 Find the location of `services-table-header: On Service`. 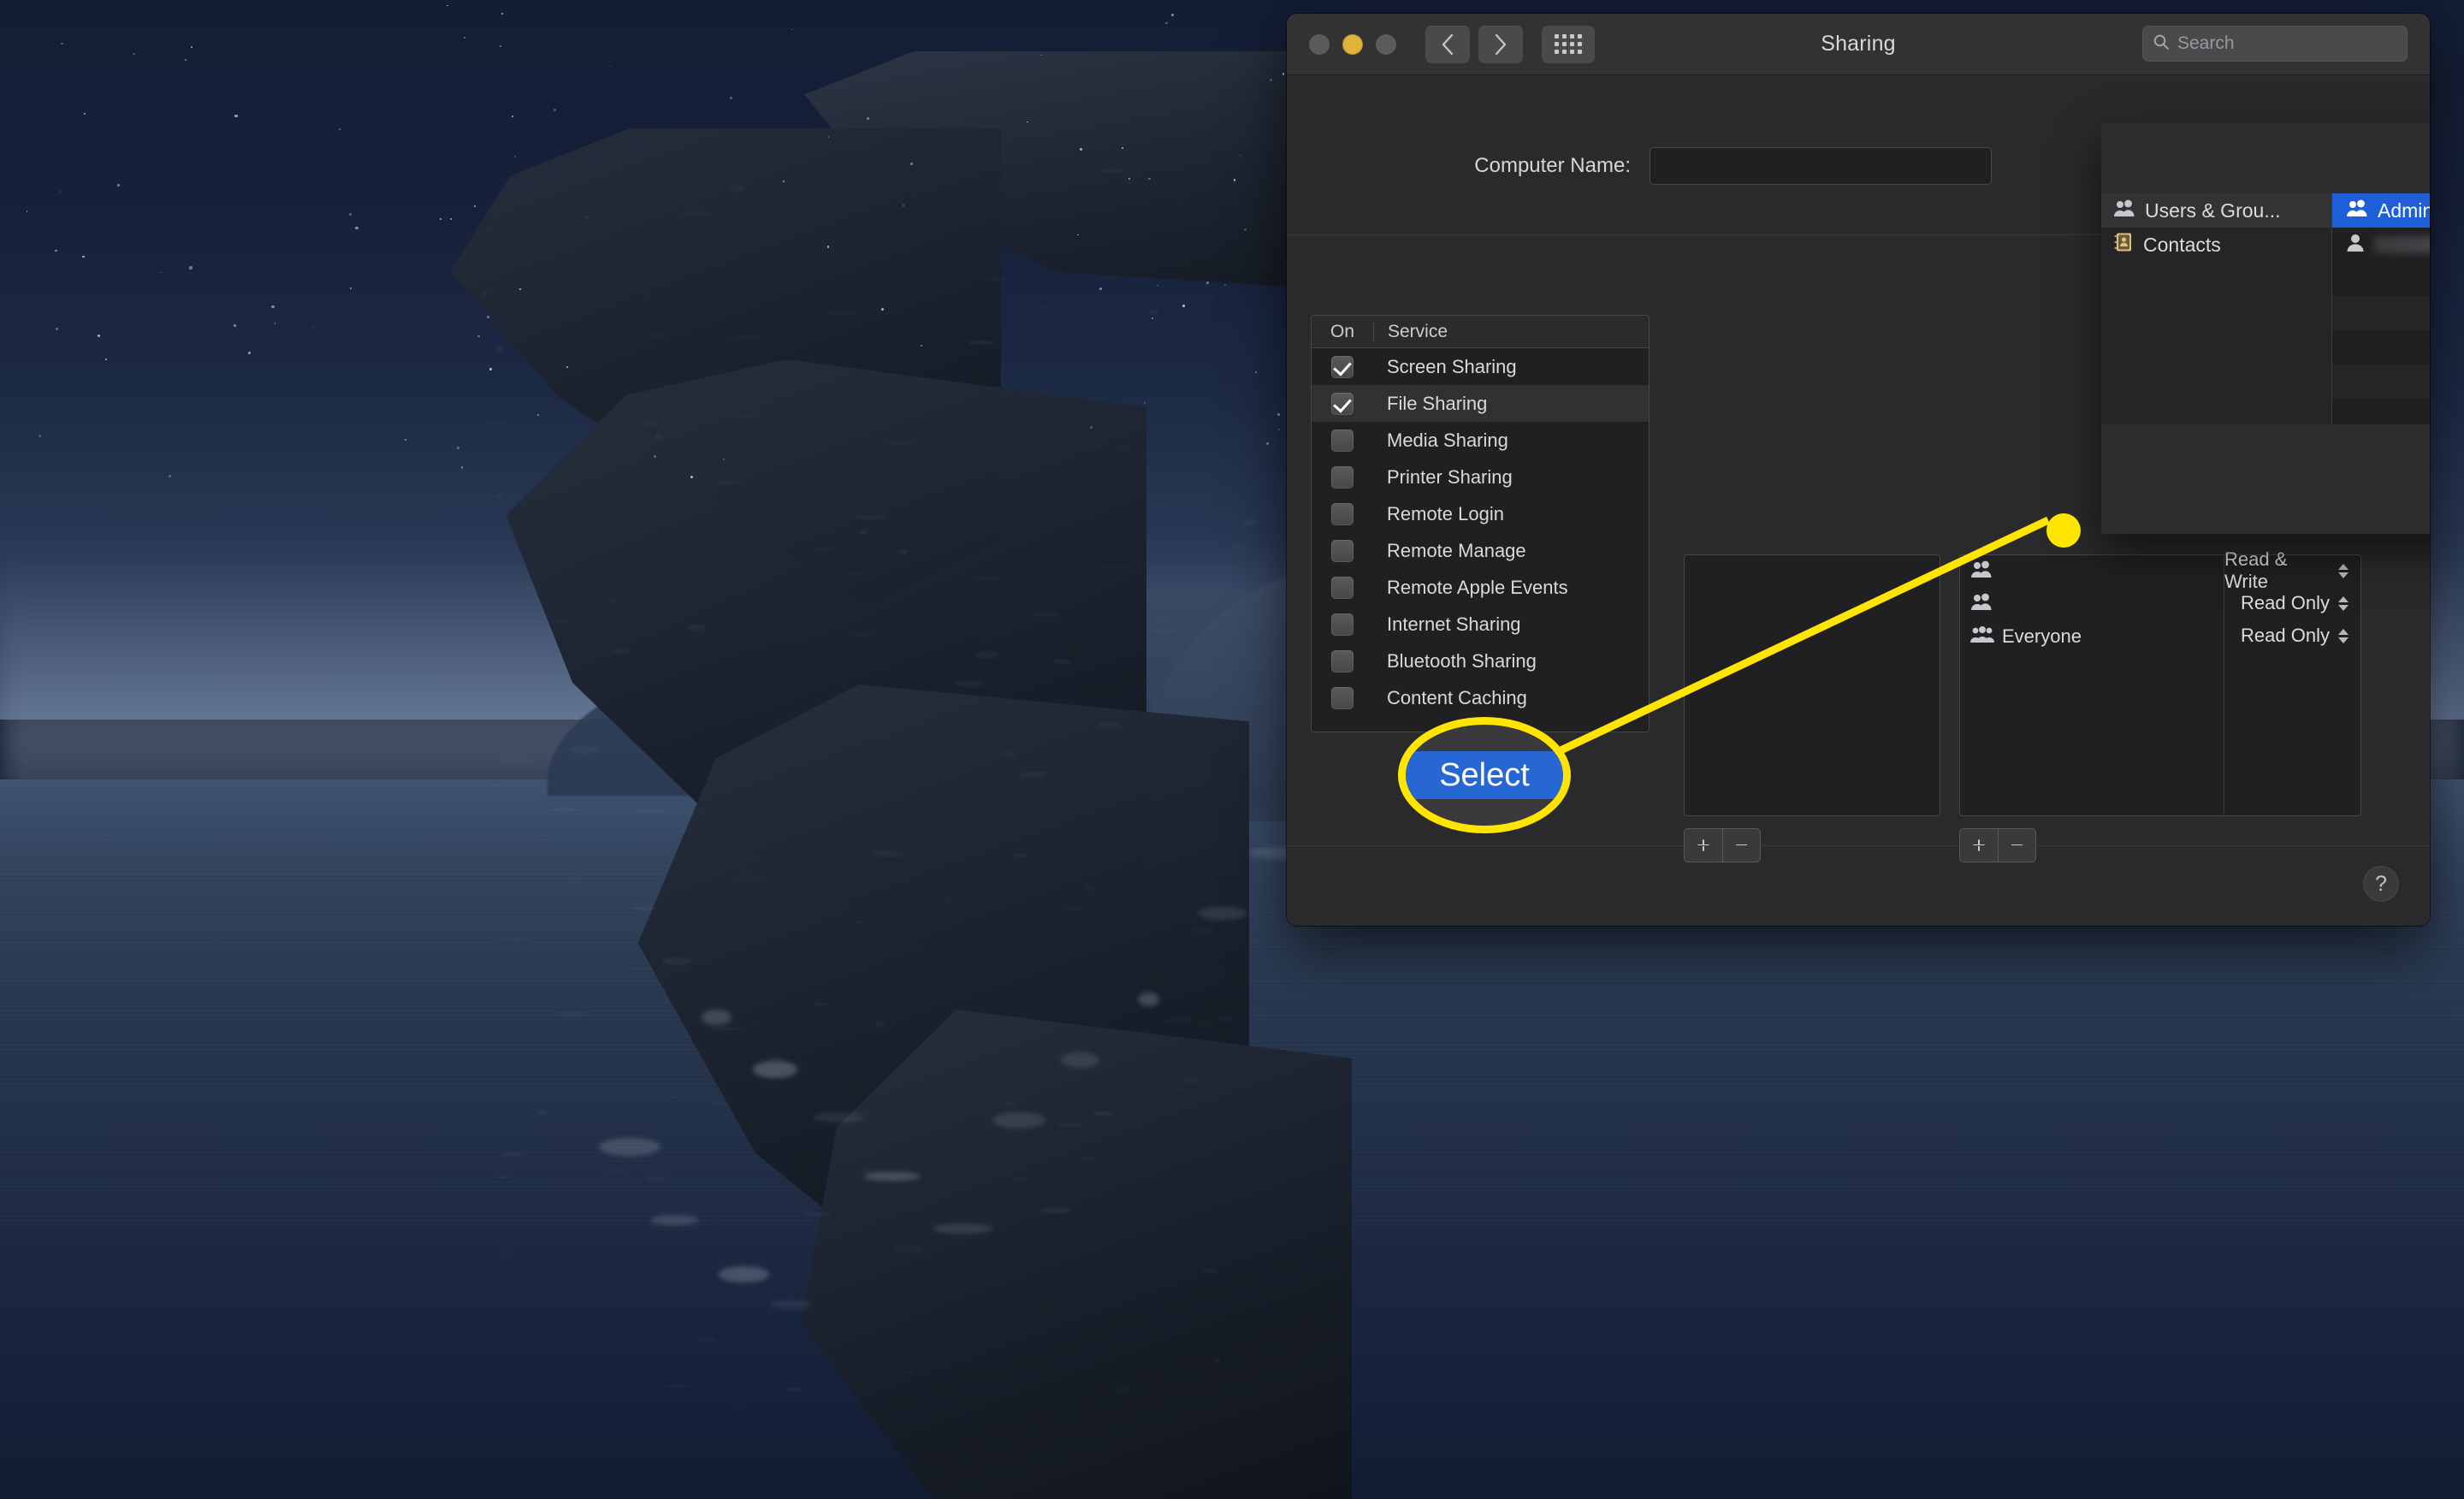

services-table-header: On Service is located at coordinates (1480, 332).